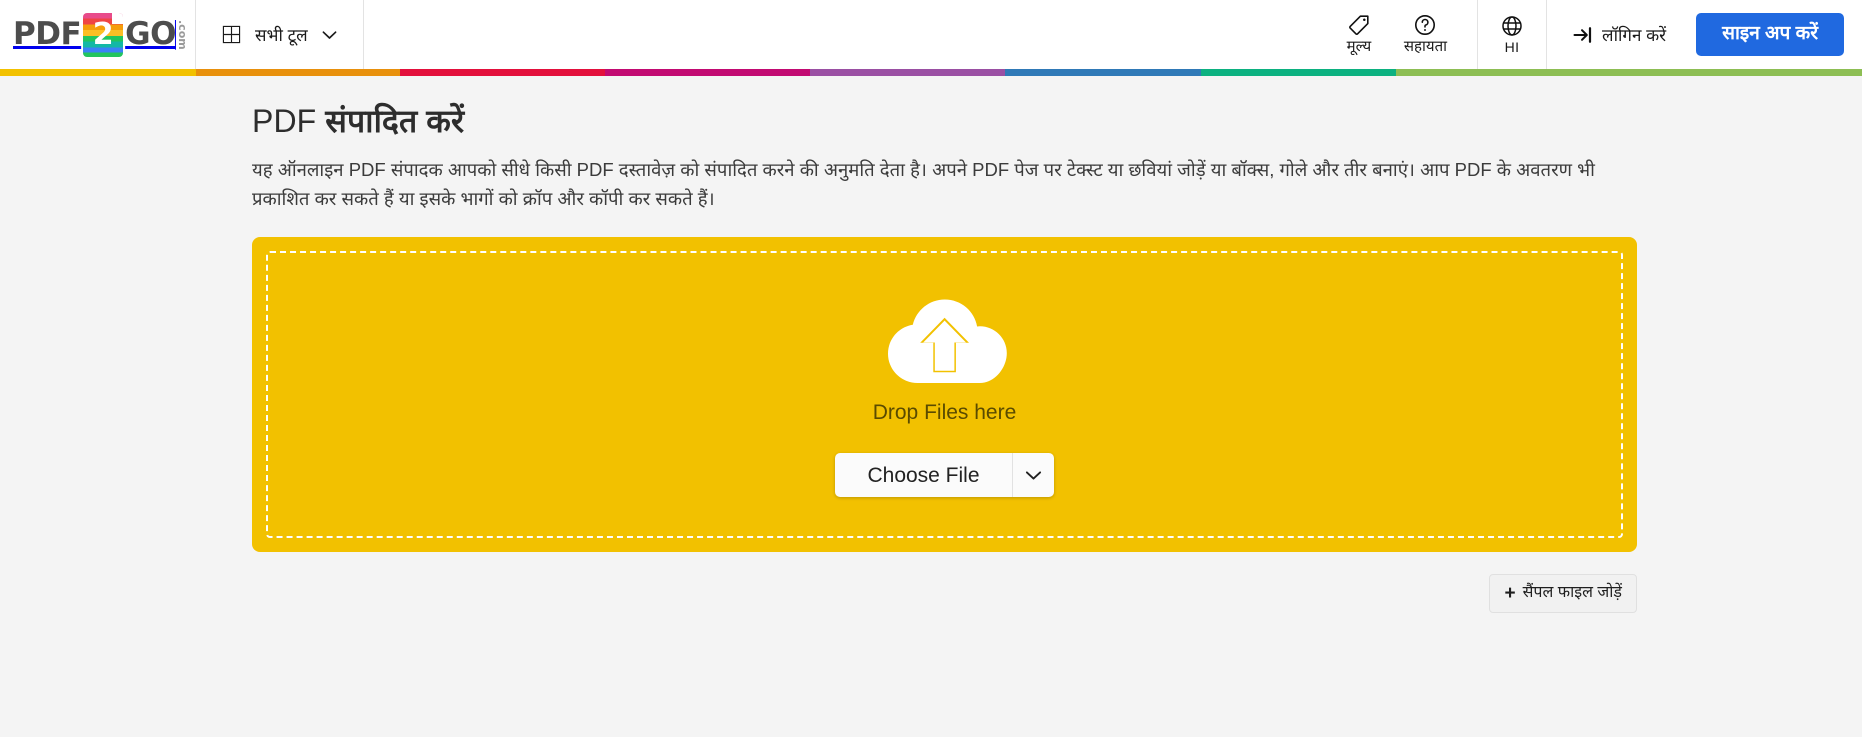 The height and width of the screenshot is (737, 1862). I want to click on page-title-plain: PDF, so click(289, 121).